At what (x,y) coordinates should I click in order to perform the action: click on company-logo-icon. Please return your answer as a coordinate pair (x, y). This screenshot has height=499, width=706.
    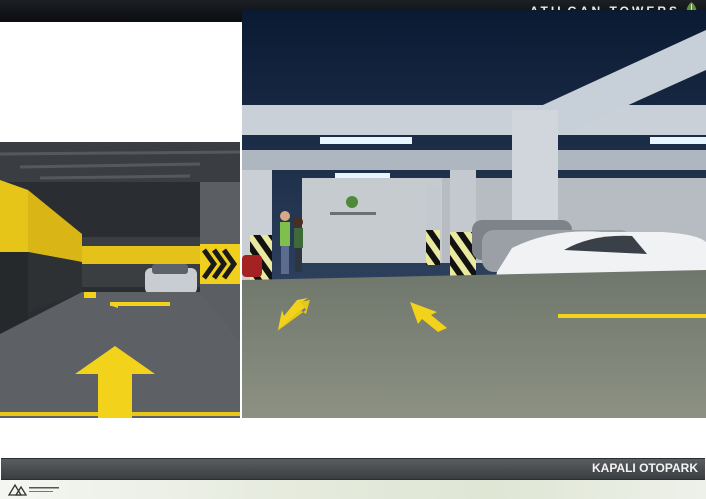
    Looking at the image, I should click on (33, 489).